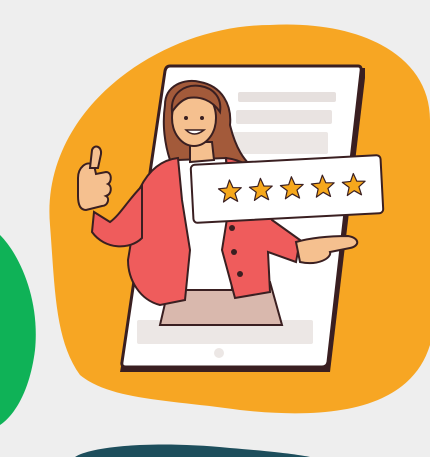 This screenshot has height=457, width=430. What do you see at coordinates (219, 353) in the screenshot?
I see `home-button` at bounding box center [219, 353].